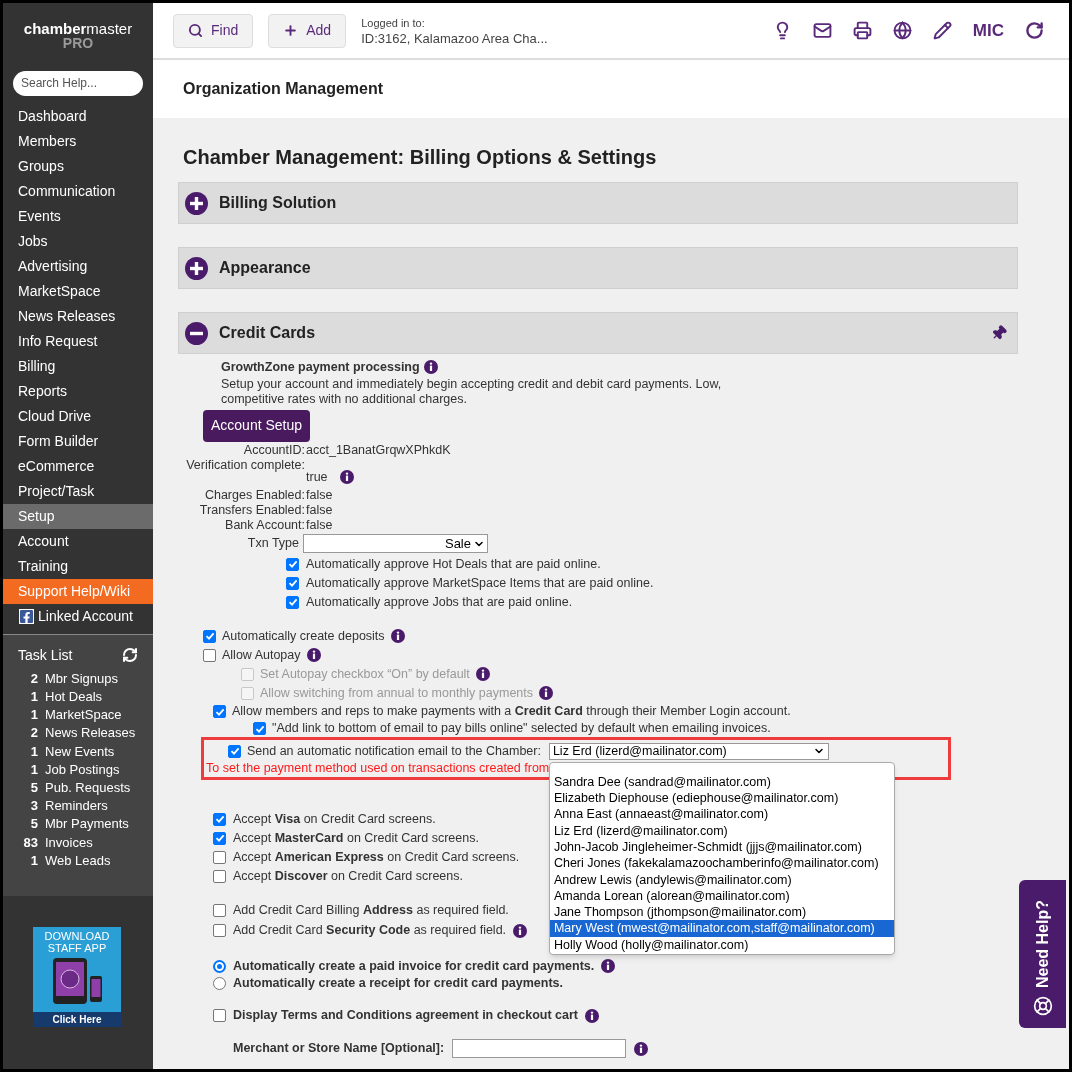  What do you see at coordinates (78, 391) in the screenshot?
I see `nav-item: Reports` at bounding box center [78, 391].